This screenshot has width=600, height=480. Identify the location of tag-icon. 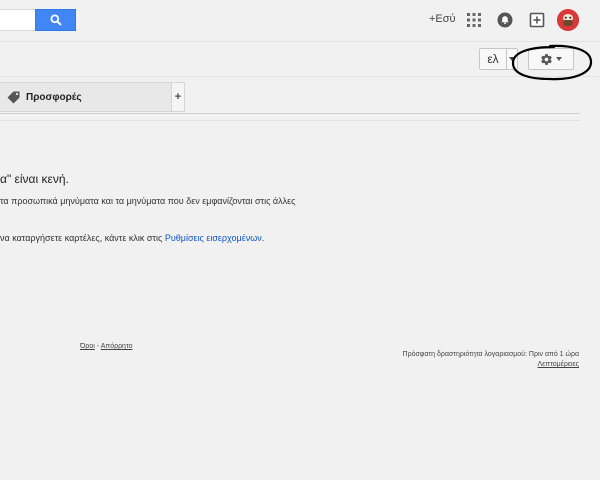
(13, 97).